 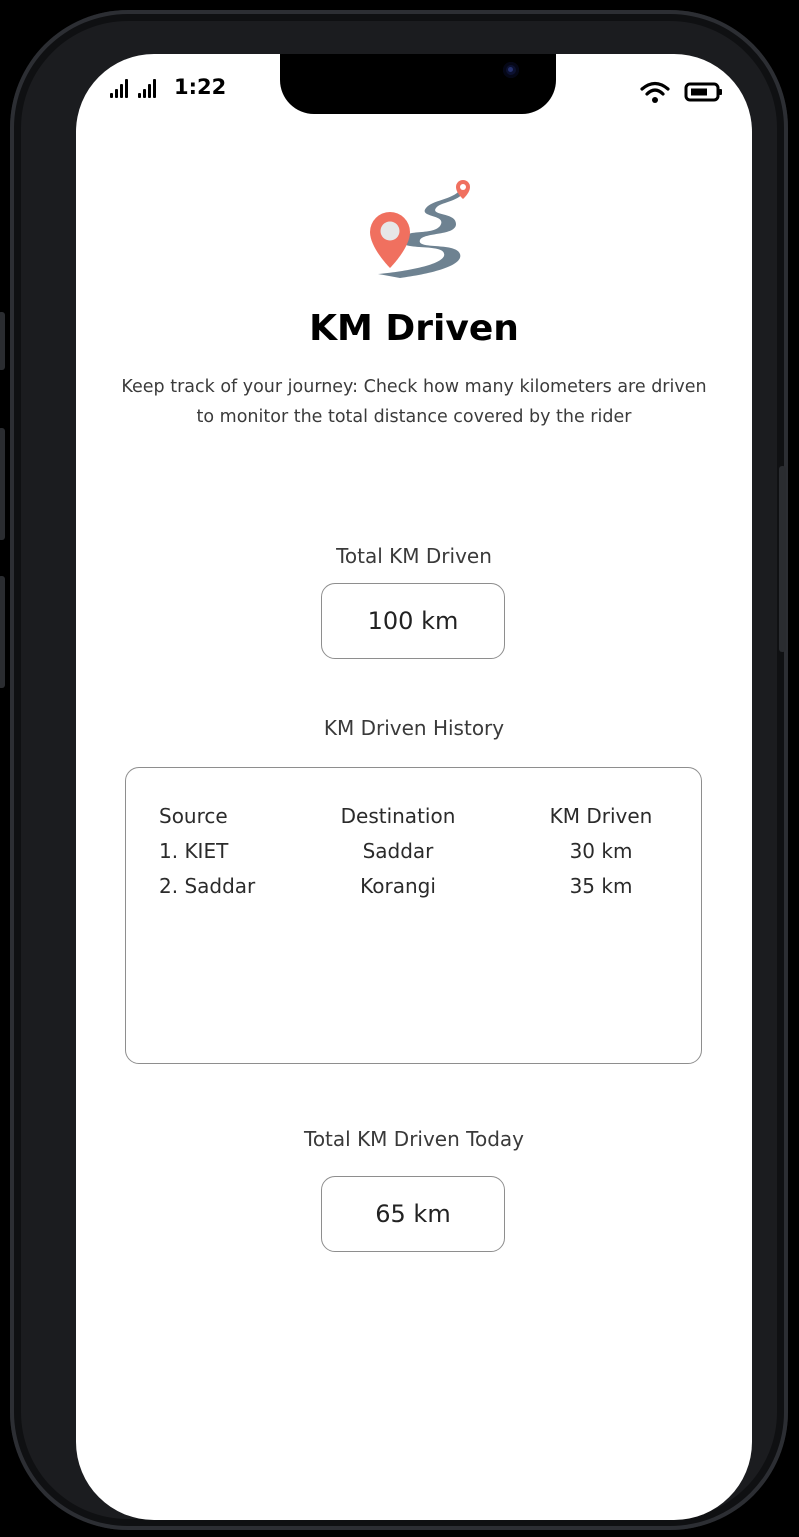 I want to click on total-km-field: 100 km, so click(x=413, y=621).